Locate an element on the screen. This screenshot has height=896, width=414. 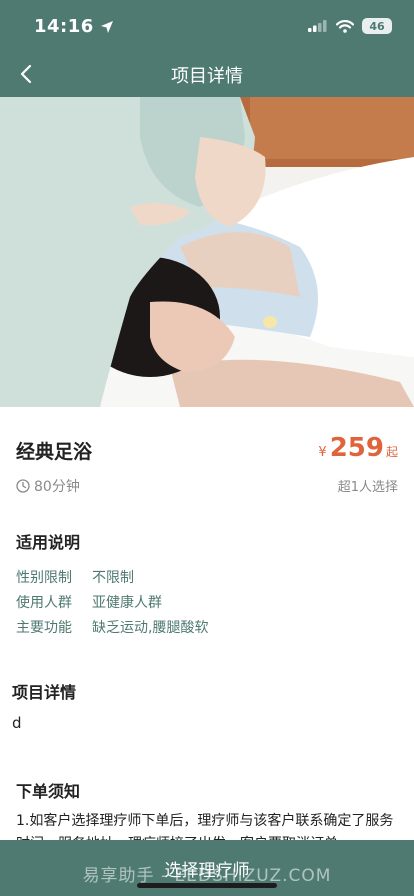
info-value: 不限制 is located at coordinates (113, 577).